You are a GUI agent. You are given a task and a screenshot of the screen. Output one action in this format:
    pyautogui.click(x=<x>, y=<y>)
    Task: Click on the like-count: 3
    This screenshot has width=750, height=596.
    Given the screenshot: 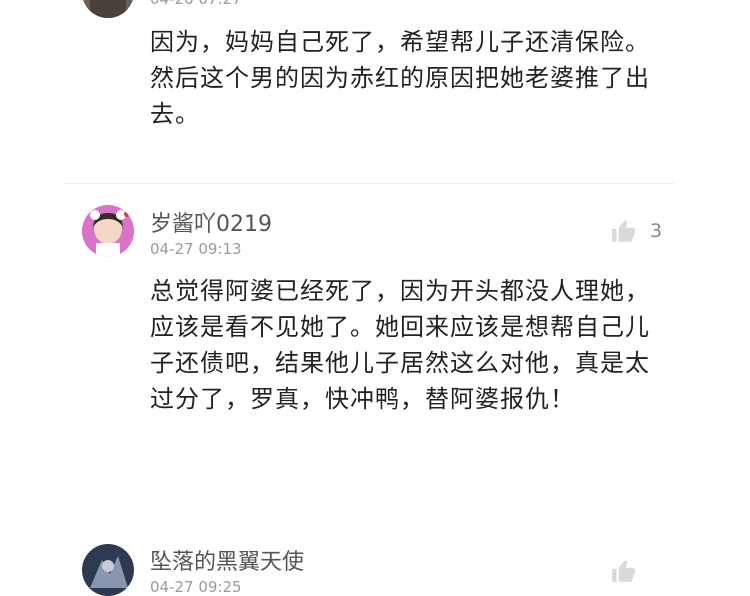 What is the action you would take?
    pyautogui.click(x=656, y=231)
    